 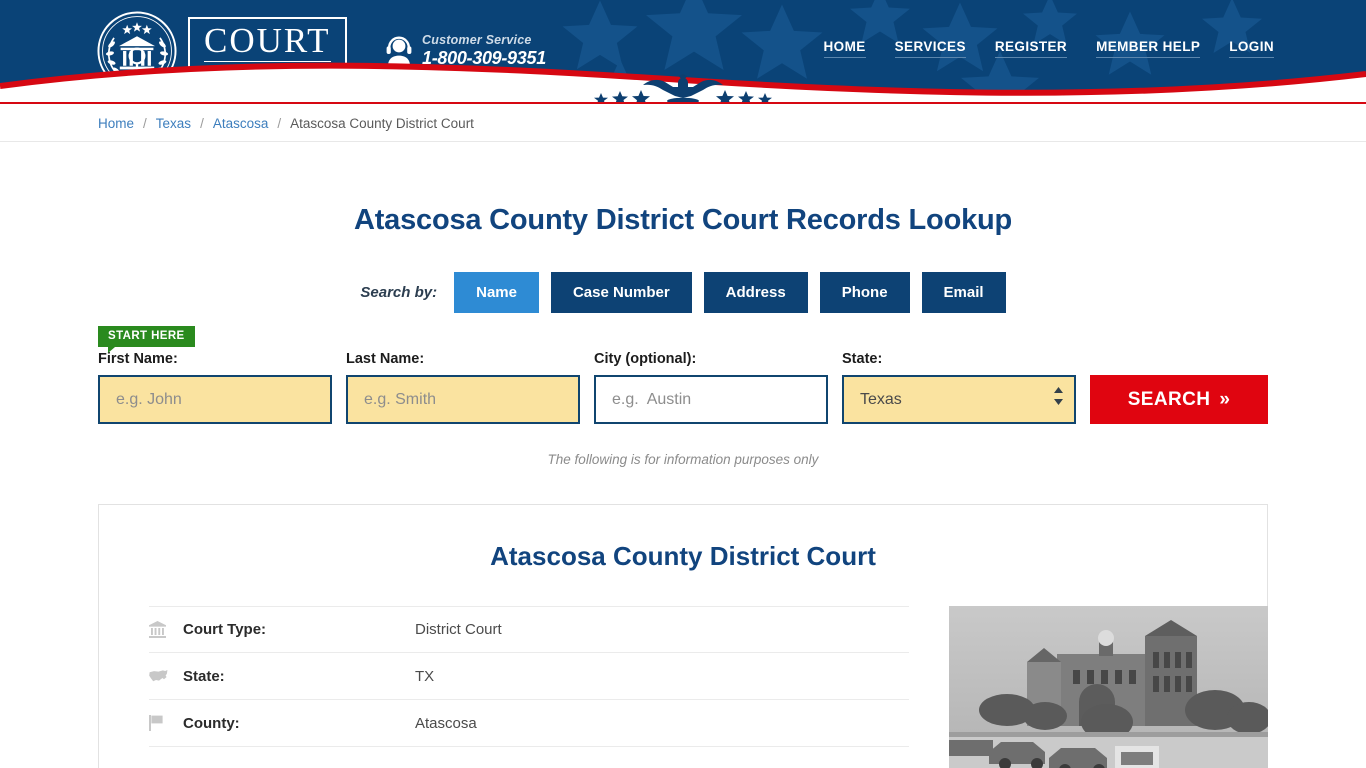 What do you see at coordinates (930, 48) in the screenshot?
I see `nav-services: SERVICES` at bounding box center [930, 48].